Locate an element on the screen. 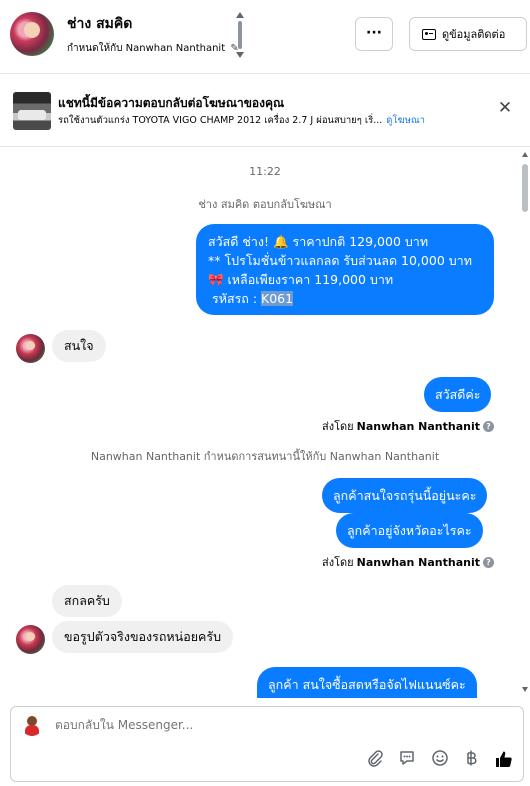 The width and height of the screenshot is (530, 786). assigned-to: กำหนดให้กับ Nanwhan Nanthanit ✎ is located at coordinates (153, 48).